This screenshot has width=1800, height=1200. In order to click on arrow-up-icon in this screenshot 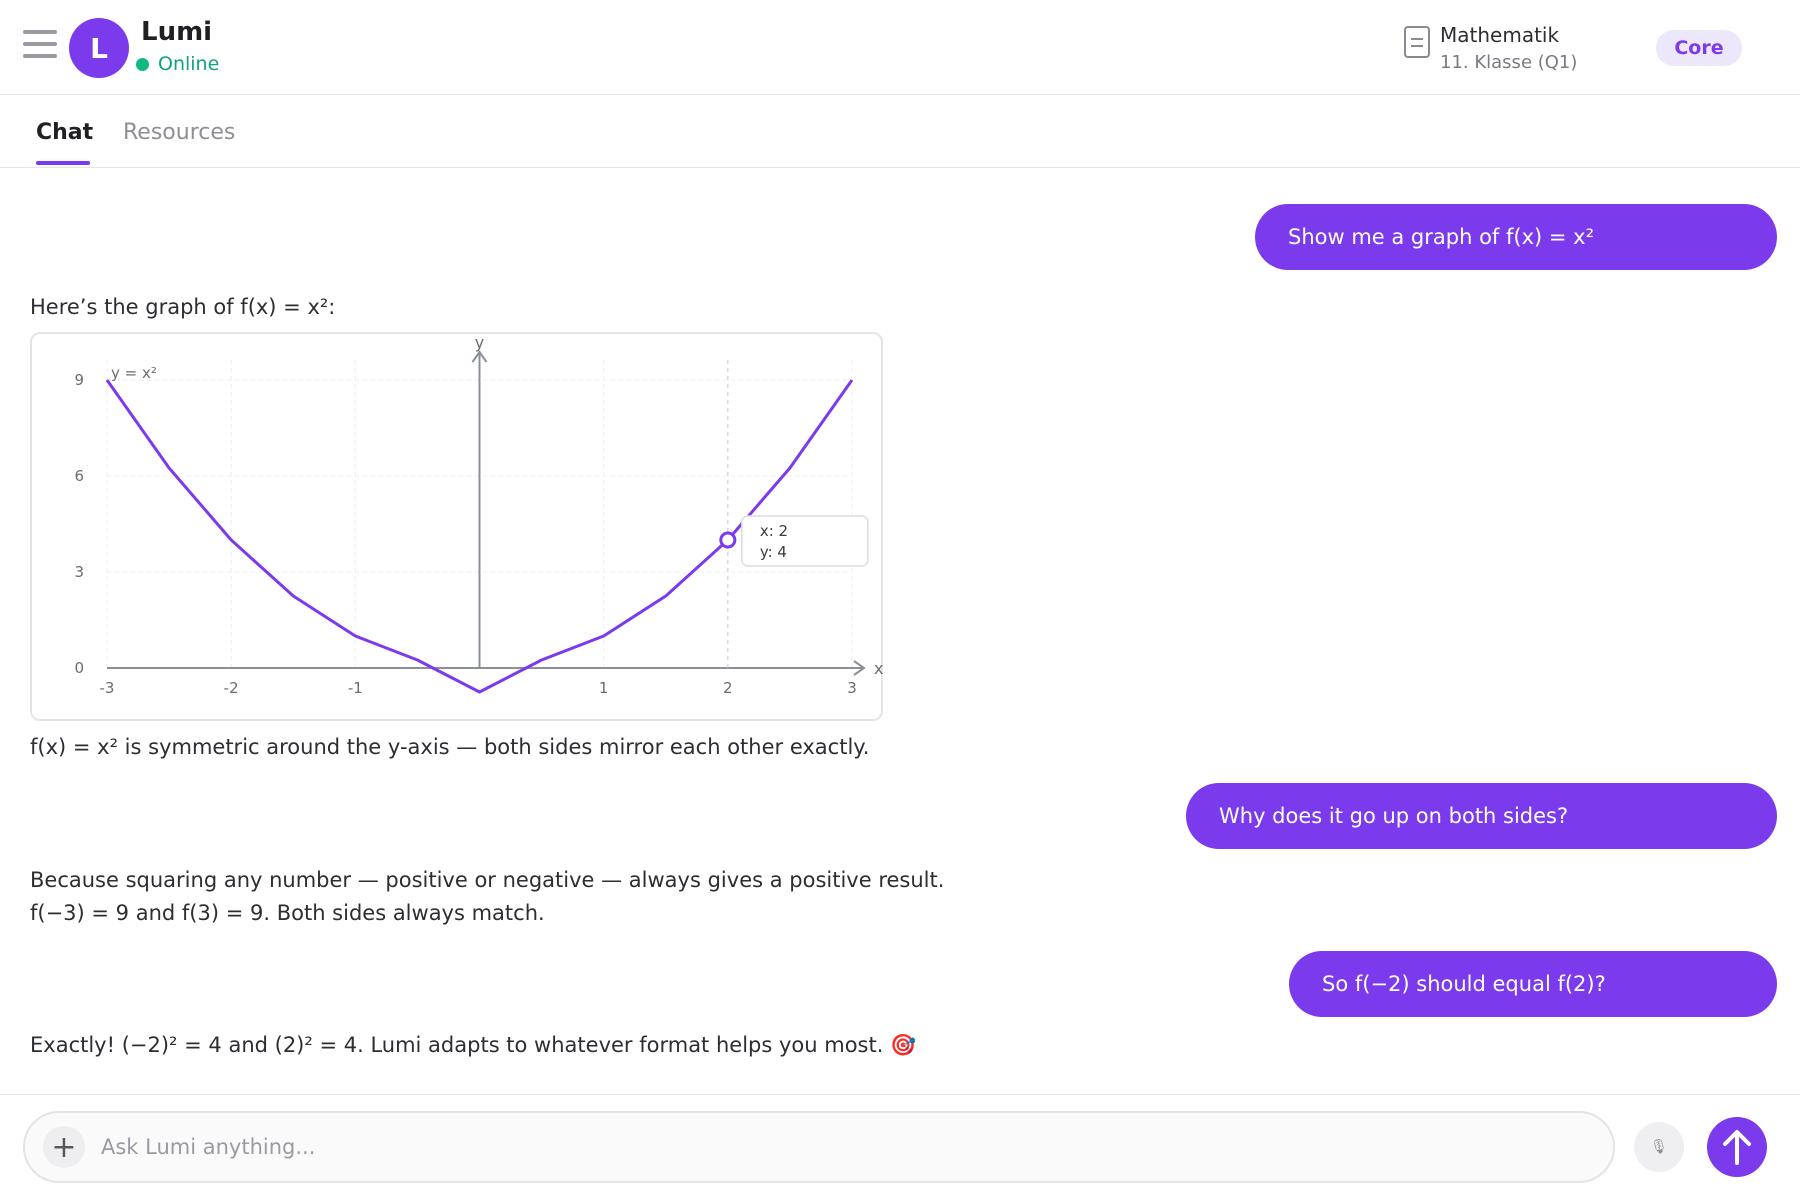, I will do `click(1737, 1147)`.